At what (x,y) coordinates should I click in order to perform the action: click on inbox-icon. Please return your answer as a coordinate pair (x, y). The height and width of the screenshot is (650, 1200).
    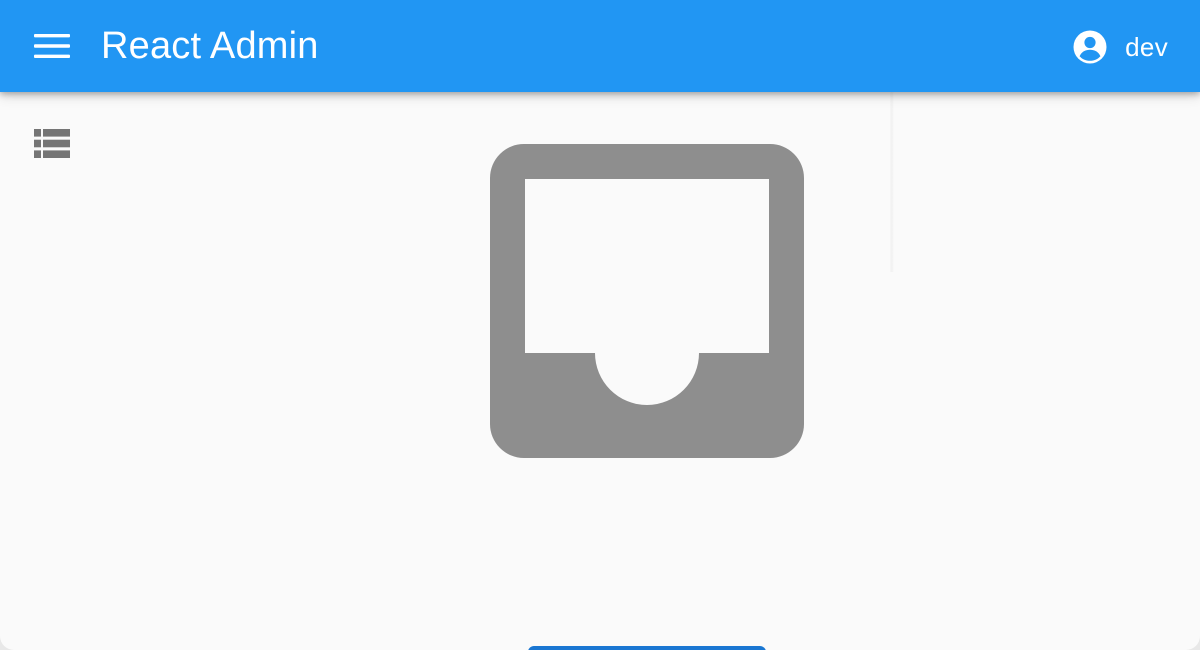
    Looking at the image, I should click on (647, 301).